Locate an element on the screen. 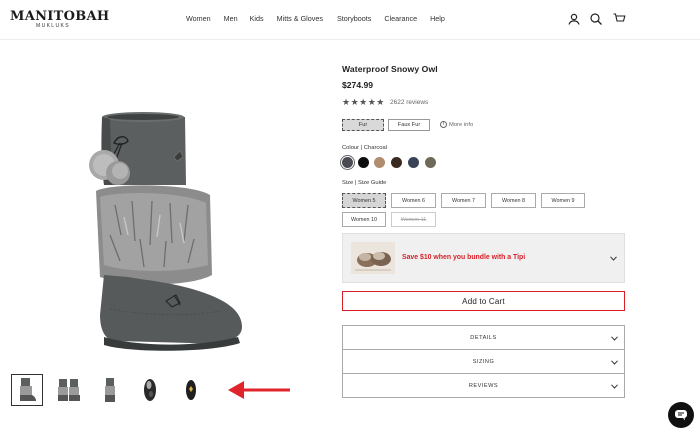  nav-women: Women is located at coordinates (198, 18).